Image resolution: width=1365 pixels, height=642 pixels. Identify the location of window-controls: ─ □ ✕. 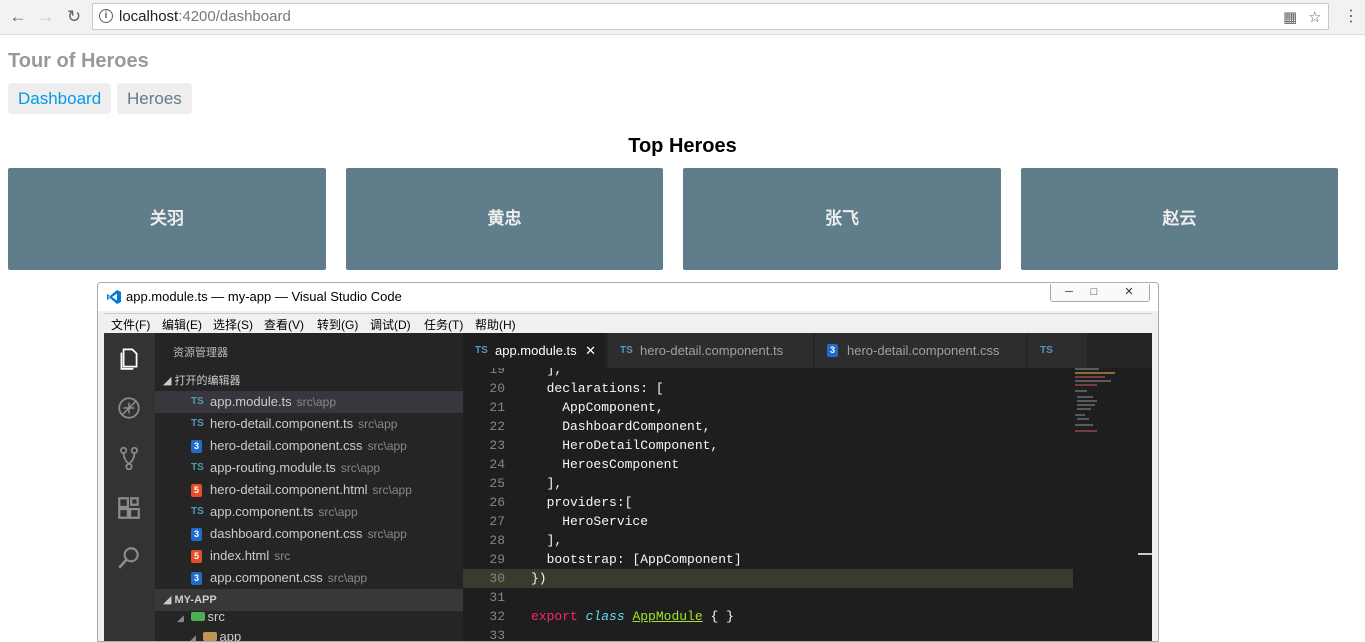
(1100, 293).